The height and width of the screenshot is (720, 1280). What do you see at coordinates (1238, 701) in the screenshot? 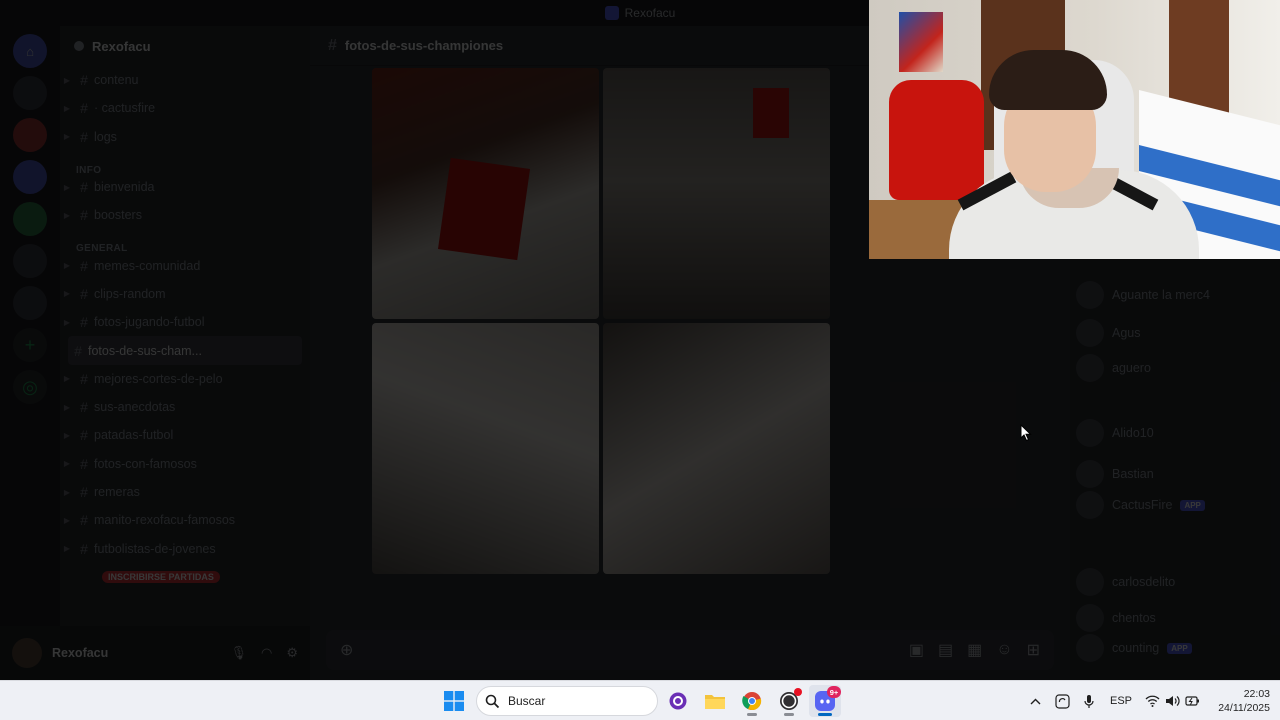
I see `taskbar-clock: 22:03 24/11/2025` at bounding box center [1238, 701].